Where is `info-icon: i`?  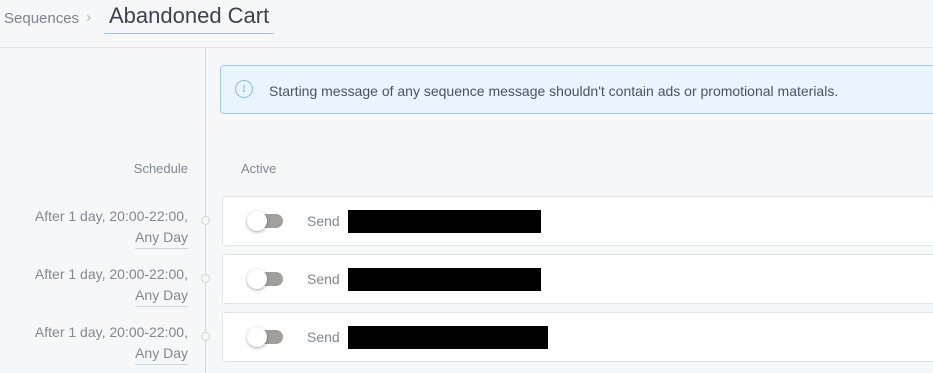 info-icon: i is located at coordinates (244, 89).